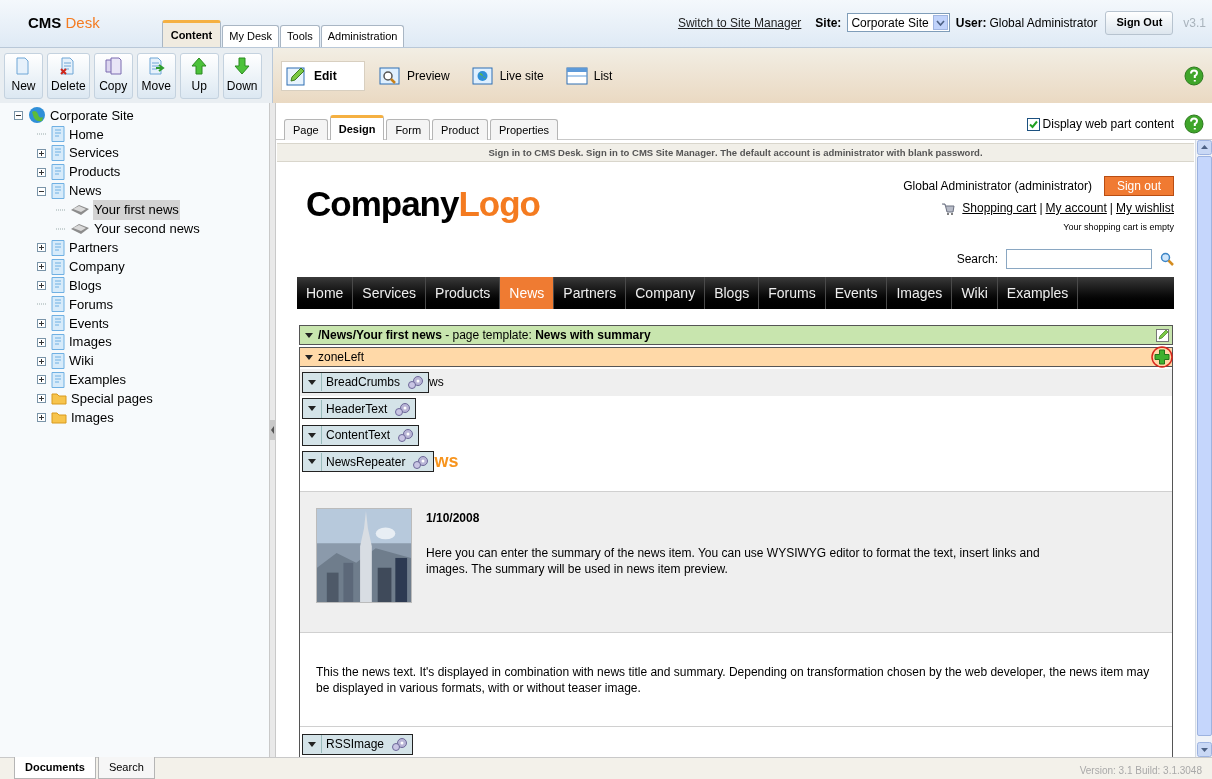  Describe the element at coordinates (1139, 22) in the screenshot. I see `sign-out-button: Sign Out` at that location.